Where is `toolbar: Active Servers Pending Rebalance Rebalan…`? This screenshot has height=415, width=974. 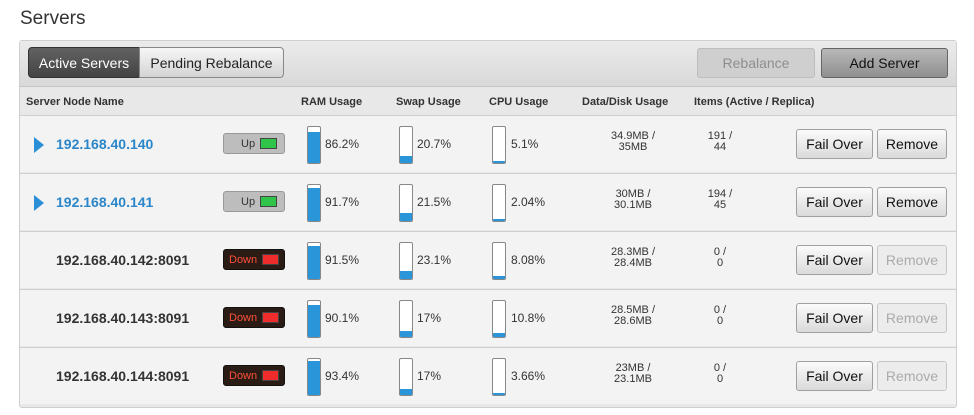
toolbar: Active Servers Pending Rebalance Rebalan… is located at coordinates (488, 64).